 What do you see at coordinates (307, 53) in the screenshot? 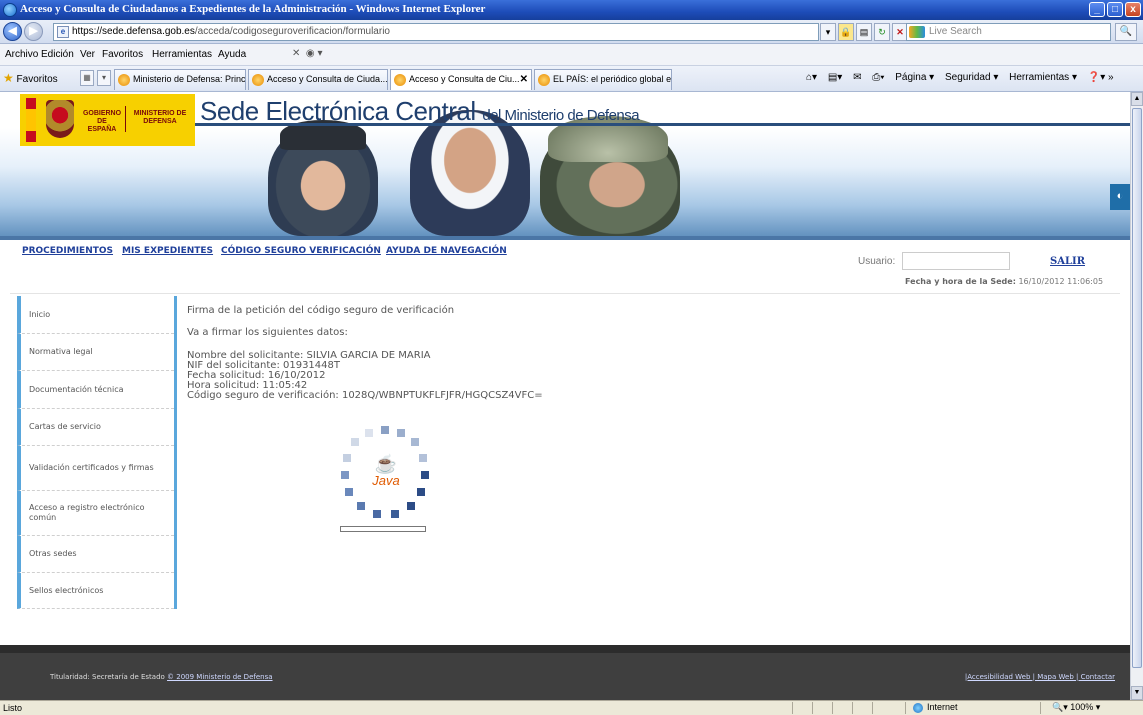
I see `menu-extras-icon: ✕ ◉ ▾` at bounding box center [307, 53].